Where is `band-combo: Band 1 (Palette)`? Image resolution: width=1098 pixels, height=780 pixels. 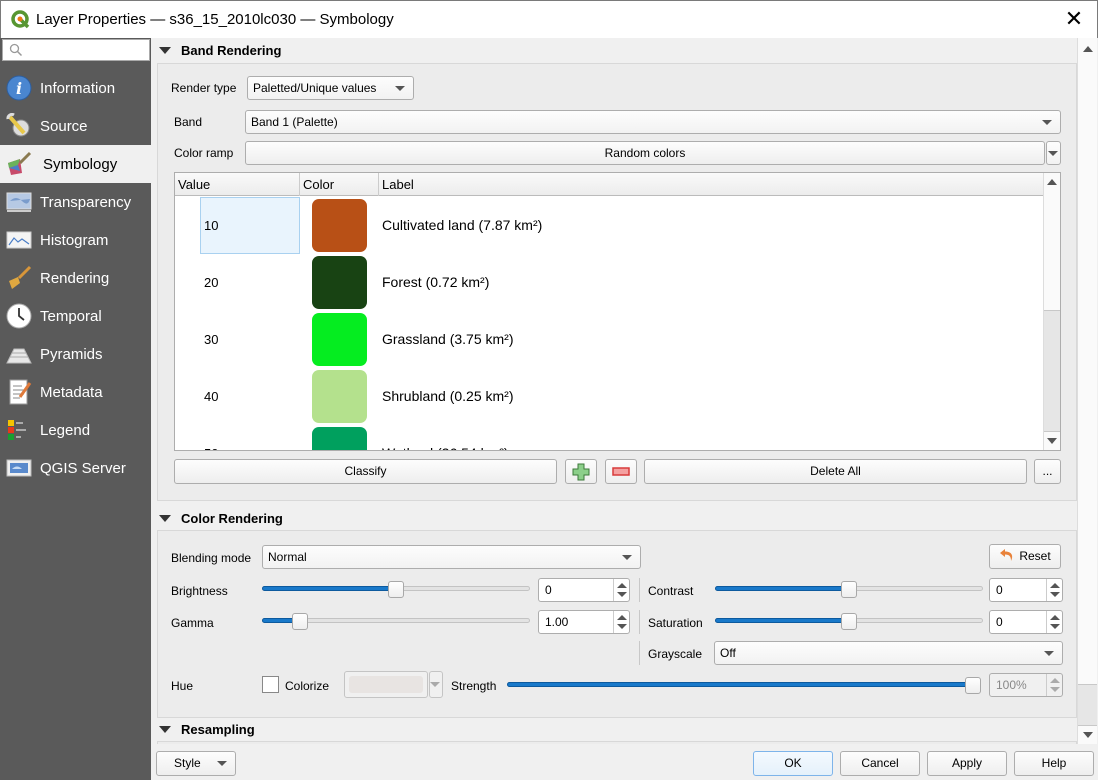
band-combo: Band 1 (Palette) is located at coordinates (653, 122).